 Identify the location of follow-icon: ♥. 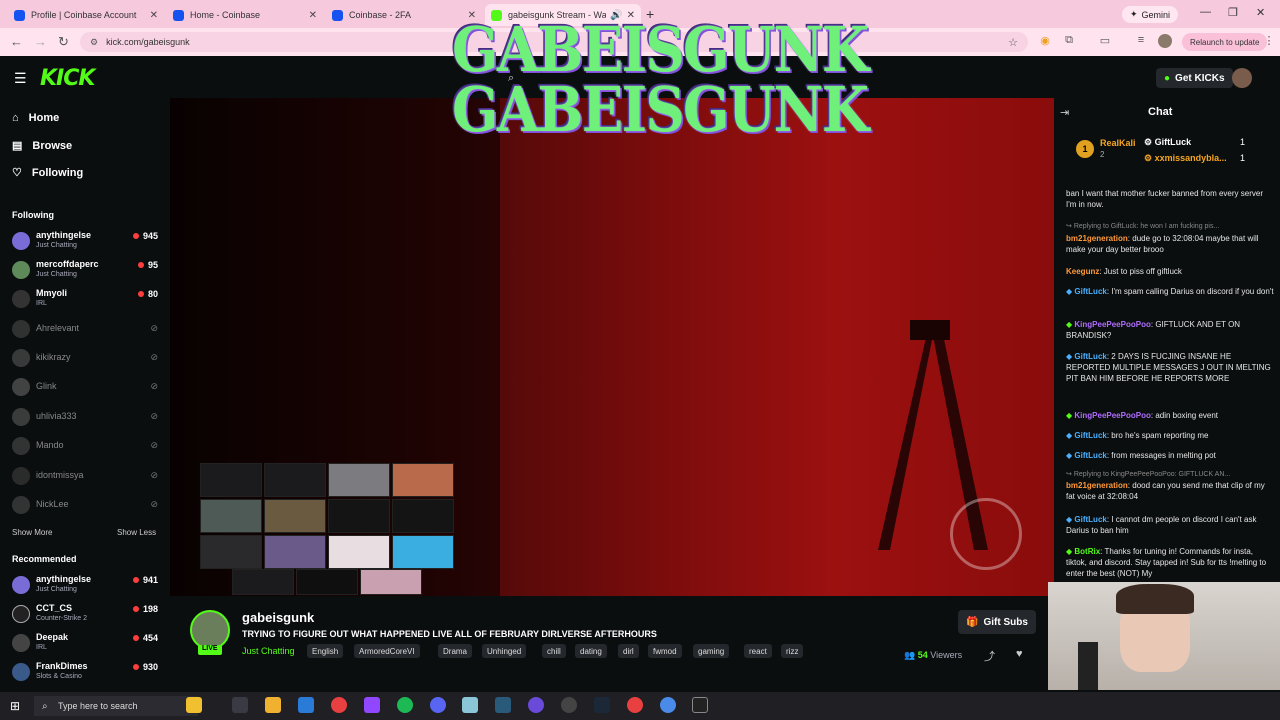
(1019, 654).